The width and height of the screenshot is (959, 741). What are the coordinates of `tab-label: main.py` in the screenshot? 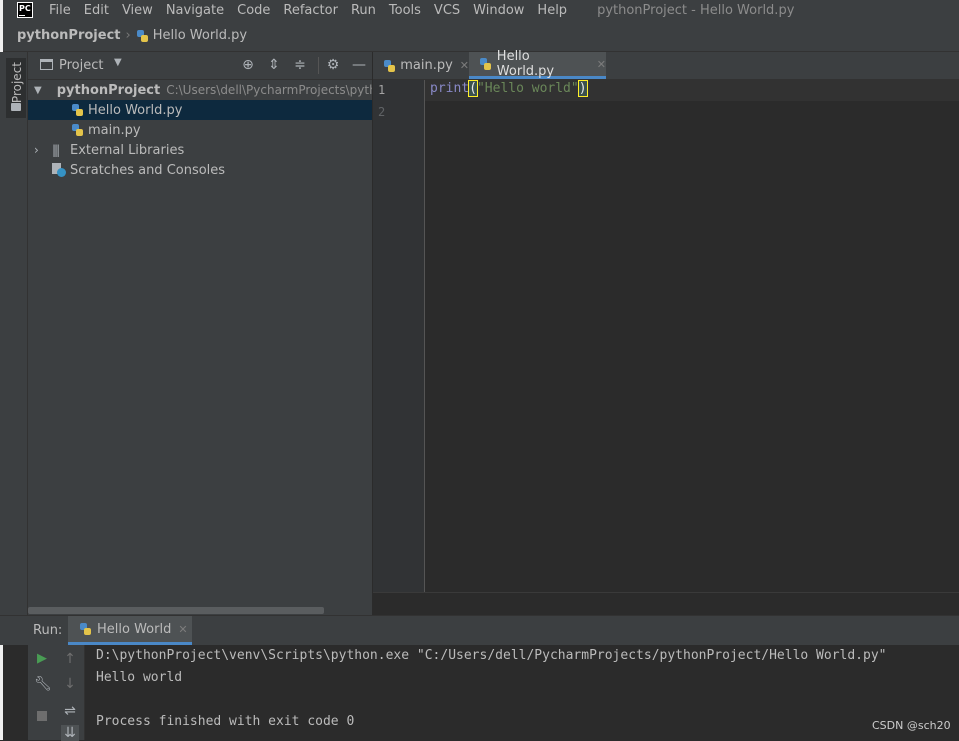 It's located at (426, 65).